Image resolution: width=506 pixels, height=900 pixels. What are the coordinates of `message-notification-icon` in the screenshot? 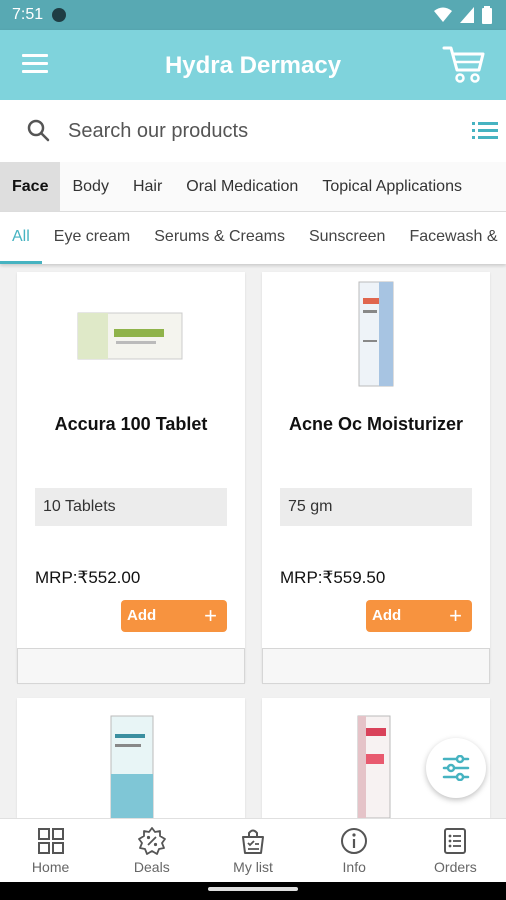 It's located at (59, 15).